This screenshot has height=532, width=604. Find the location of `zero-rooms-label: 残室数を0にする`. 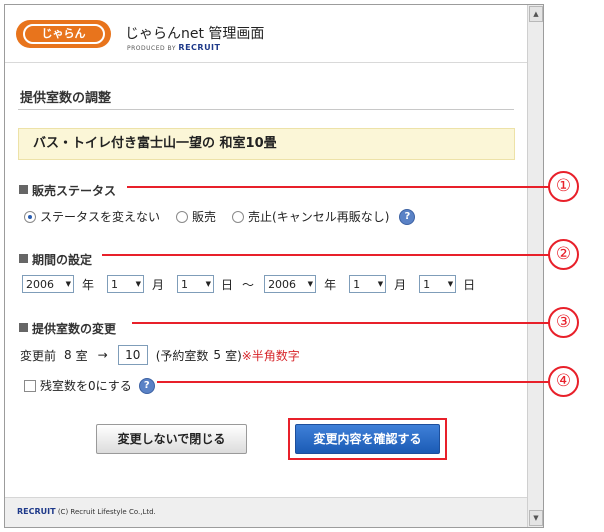

zero-rooms-label: 残室数を0にする is located at coordinates (86, 386).